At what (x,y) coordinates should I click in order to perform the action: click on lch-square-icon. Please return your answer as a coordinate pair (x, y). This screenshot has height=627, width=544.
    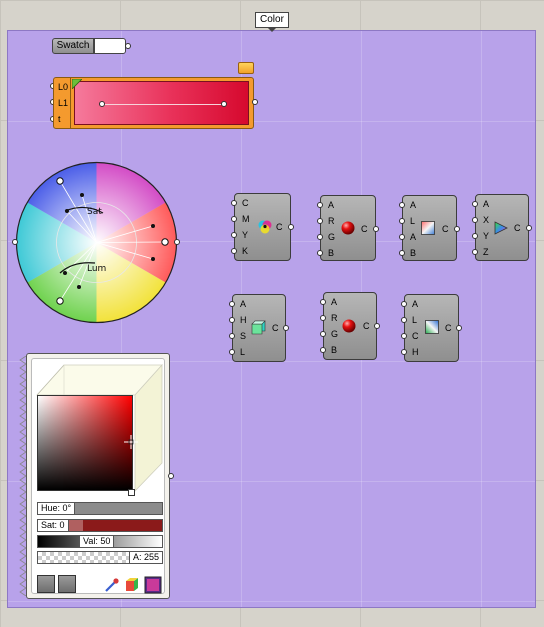
    Looking at the image, I should click on (432, 327).